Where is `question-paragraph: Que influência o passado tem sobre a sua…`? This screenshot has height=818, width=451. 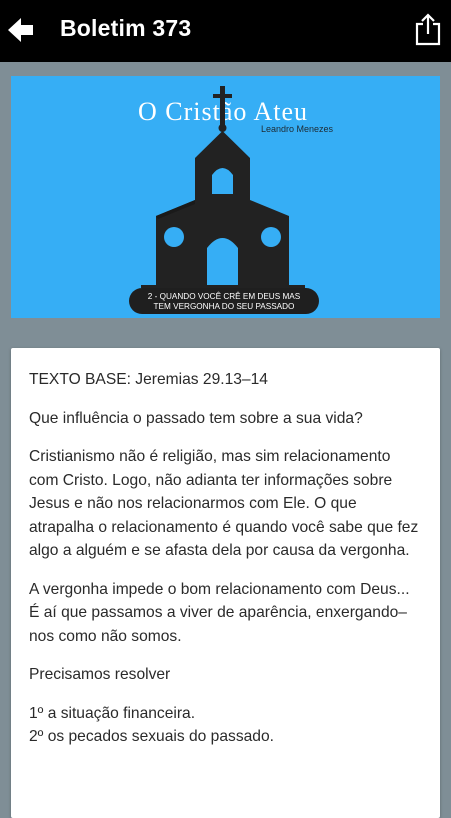 question-paragraph: Que influência o passado tem sobre a sua… is located at coordinates (196, 418).